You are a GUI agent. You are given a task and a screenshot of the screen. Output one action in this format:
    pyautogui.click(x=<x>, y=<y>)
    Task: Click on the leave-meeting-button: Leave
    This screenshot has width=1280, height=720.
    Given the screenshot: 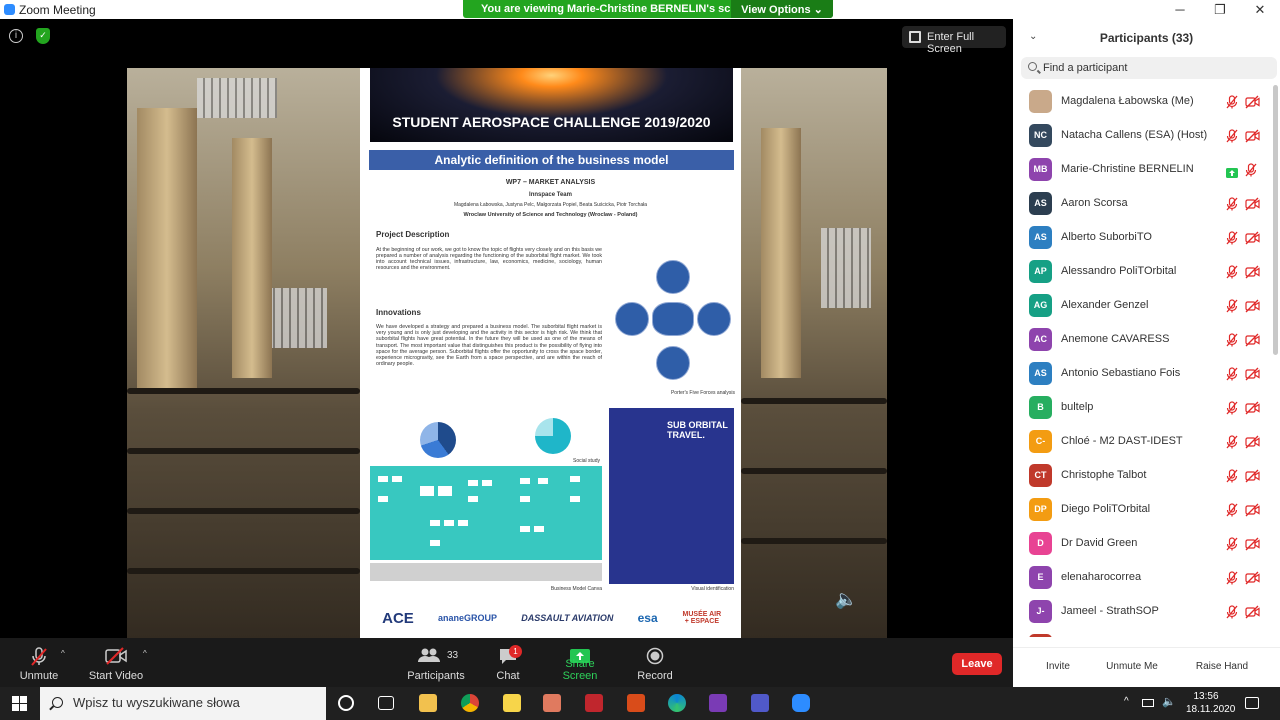 What is the action you would take?
    pyautogui.click(x=977, y=664)
    